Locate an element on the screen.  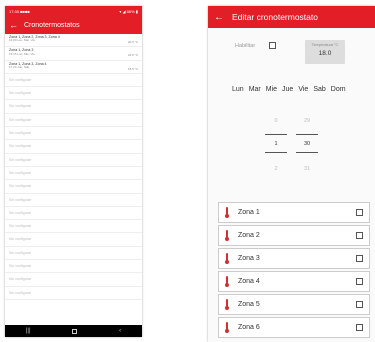
zone-name: Zona 5 is located at coordinates (249, 304).